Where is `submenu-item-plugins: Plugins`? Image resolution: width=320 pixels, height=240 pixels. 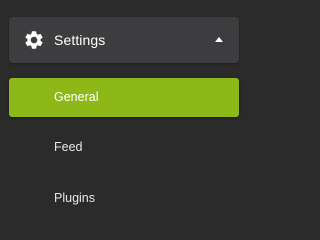 submenu-item-plugins: Plugins is located at coordinates (124, 198).